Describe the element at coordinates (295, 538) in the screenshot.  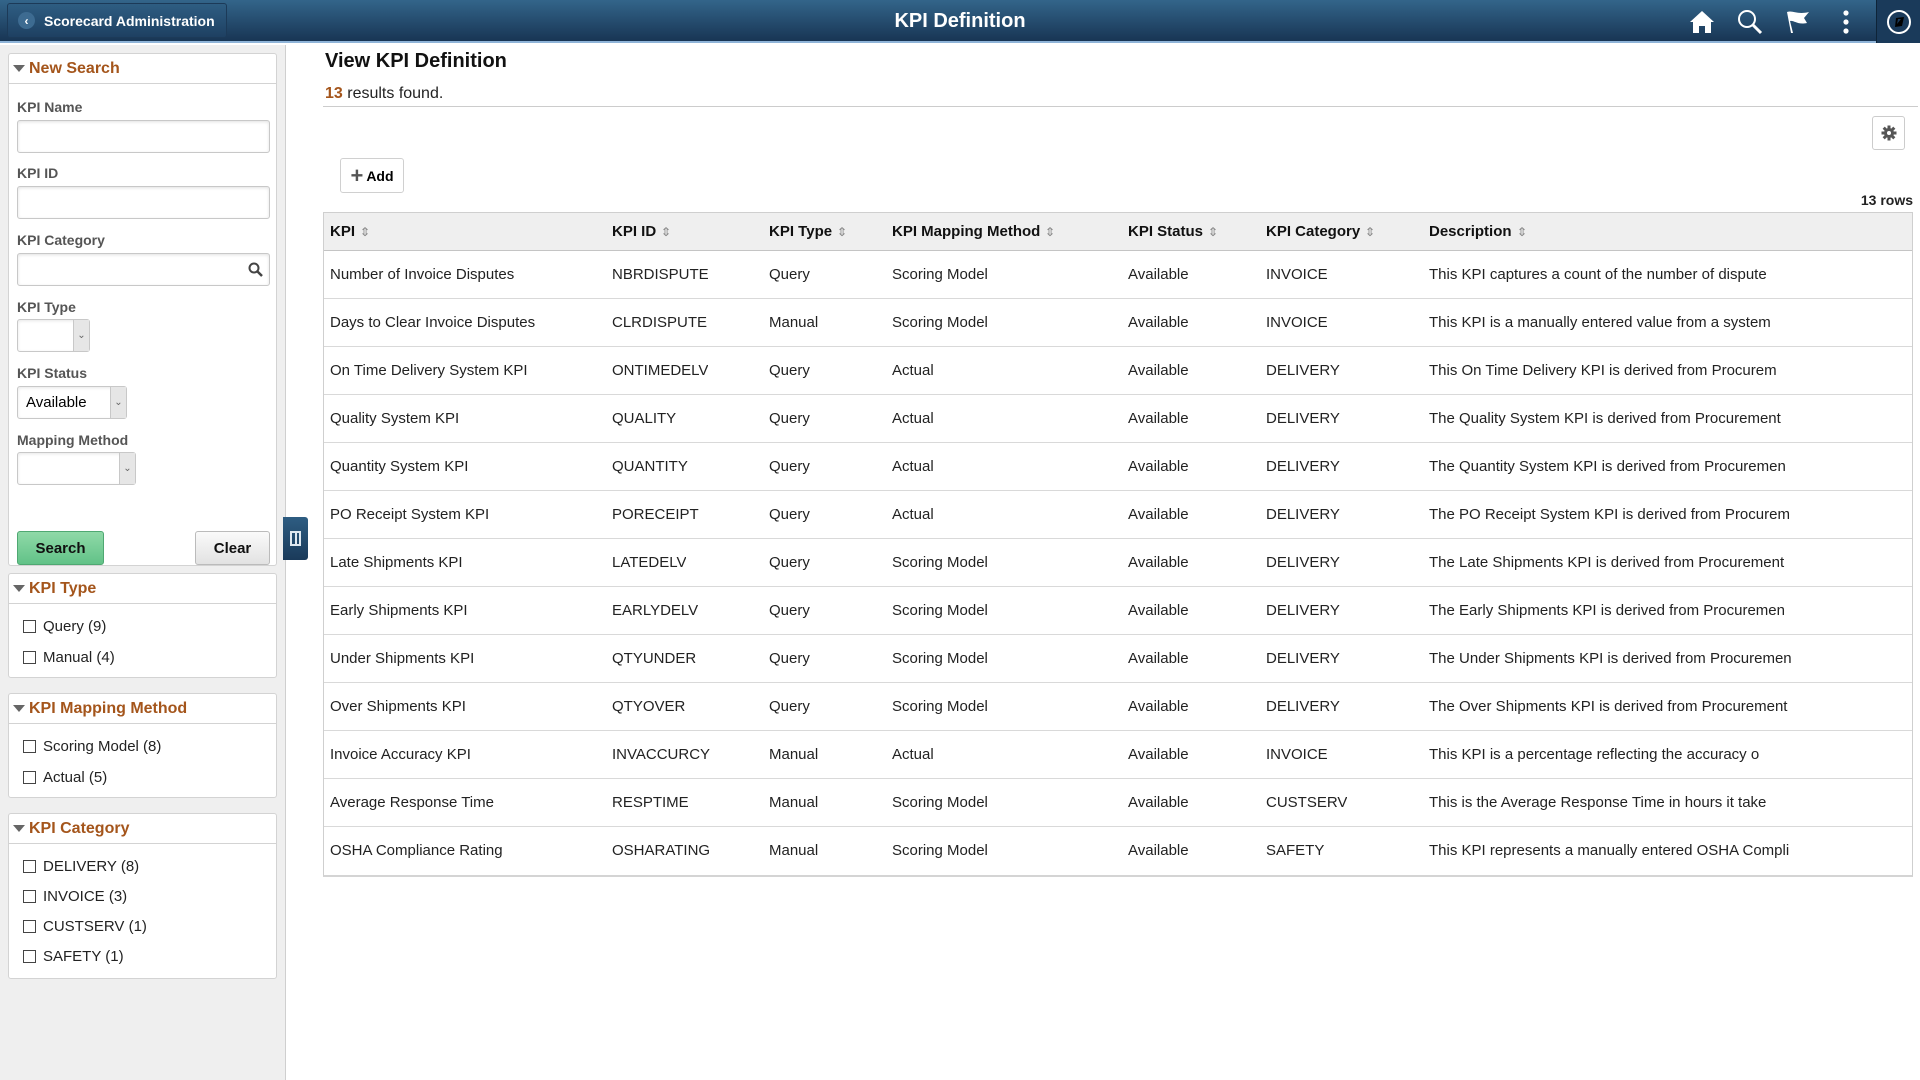
I see `sidebar-collapse-handle` at that location.